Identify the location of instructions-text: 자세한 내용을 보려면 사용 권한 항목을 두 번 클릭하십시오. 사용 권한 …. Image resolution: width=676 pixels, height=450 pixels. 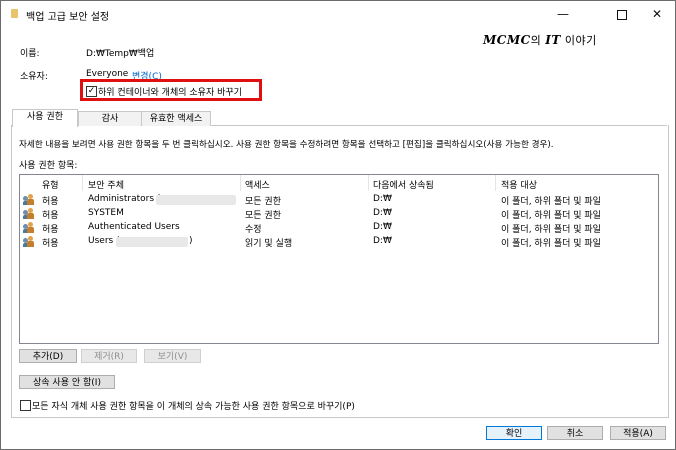
(286, 145).